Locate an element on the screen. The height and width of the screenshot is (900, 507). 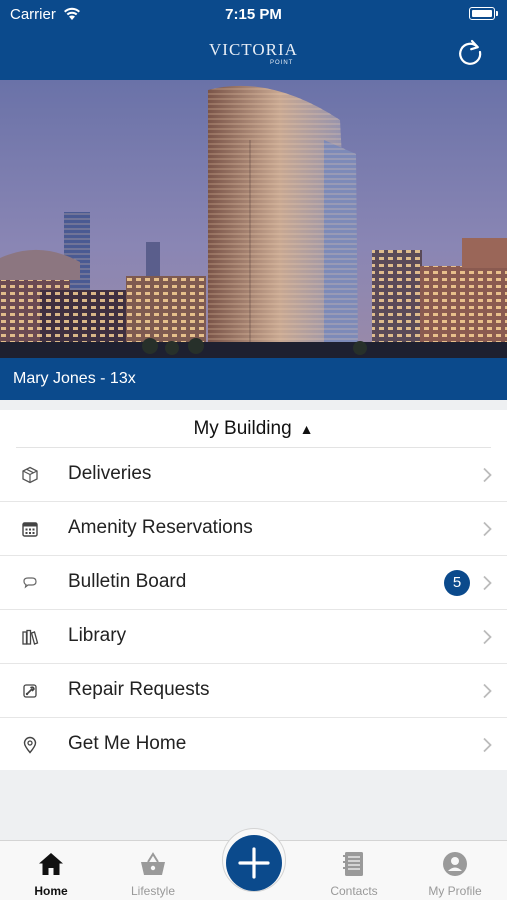
menu-item-repair-requests: Repair Requests is located at coordinates (253, 691).